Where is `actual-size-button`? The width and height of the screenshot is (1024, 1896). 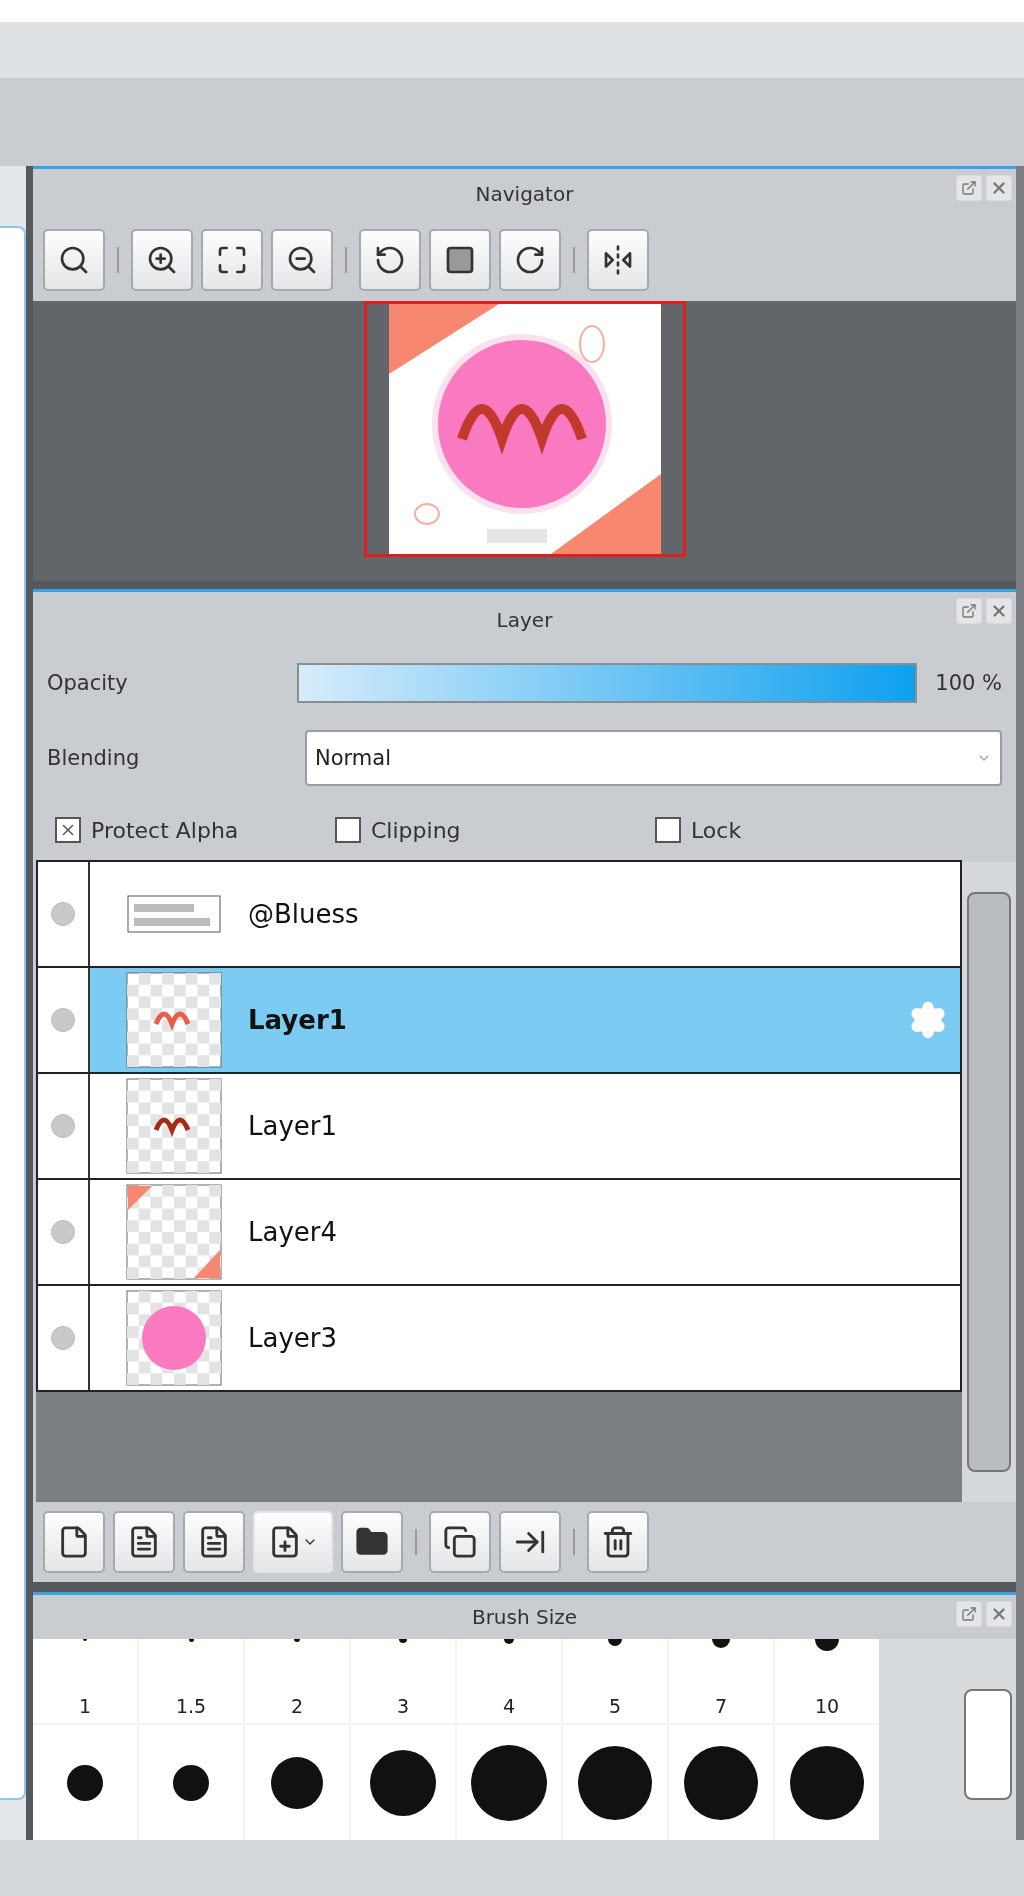
actual-size-button is located at coordinates (74, 260).